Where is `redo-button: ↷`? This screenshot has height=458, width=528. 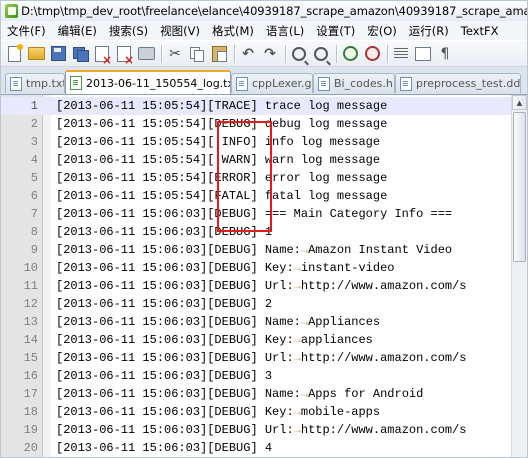 redo-button: ↷ is located at coordinates (270, 54).